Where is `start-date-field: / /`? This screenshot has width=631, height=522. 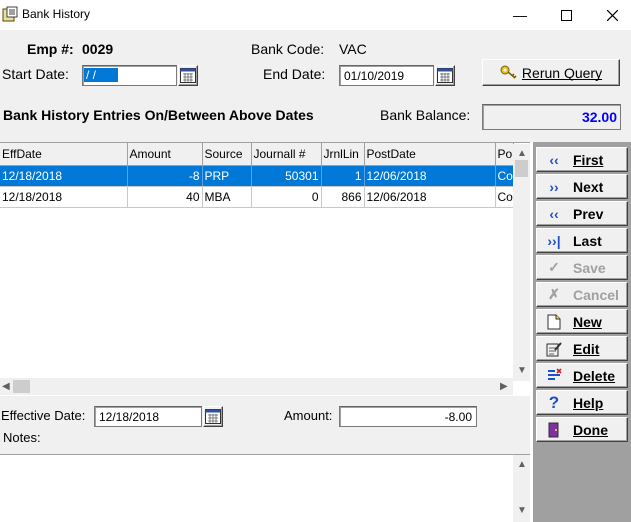
start-date-field: / / is located at coordinates (129, 75).